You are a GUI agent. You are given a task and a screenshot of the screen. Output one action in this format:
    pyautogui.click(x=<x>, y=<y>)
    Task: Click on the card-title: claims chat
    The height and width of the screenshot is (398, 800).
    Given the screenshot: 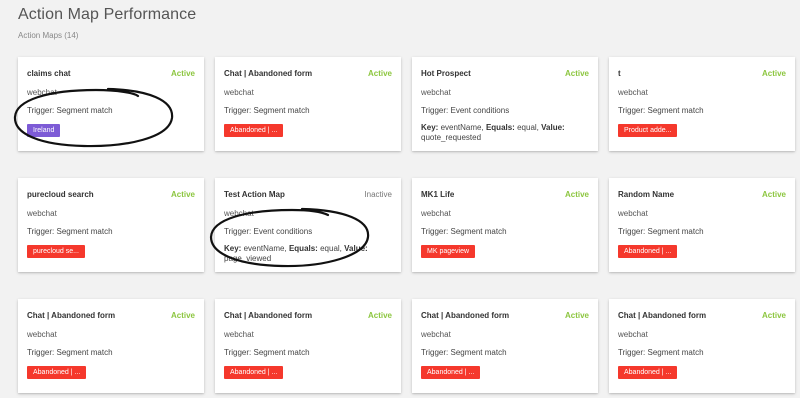 What is the action you would take?
    pyautogui.click(x=49, y=73)
    